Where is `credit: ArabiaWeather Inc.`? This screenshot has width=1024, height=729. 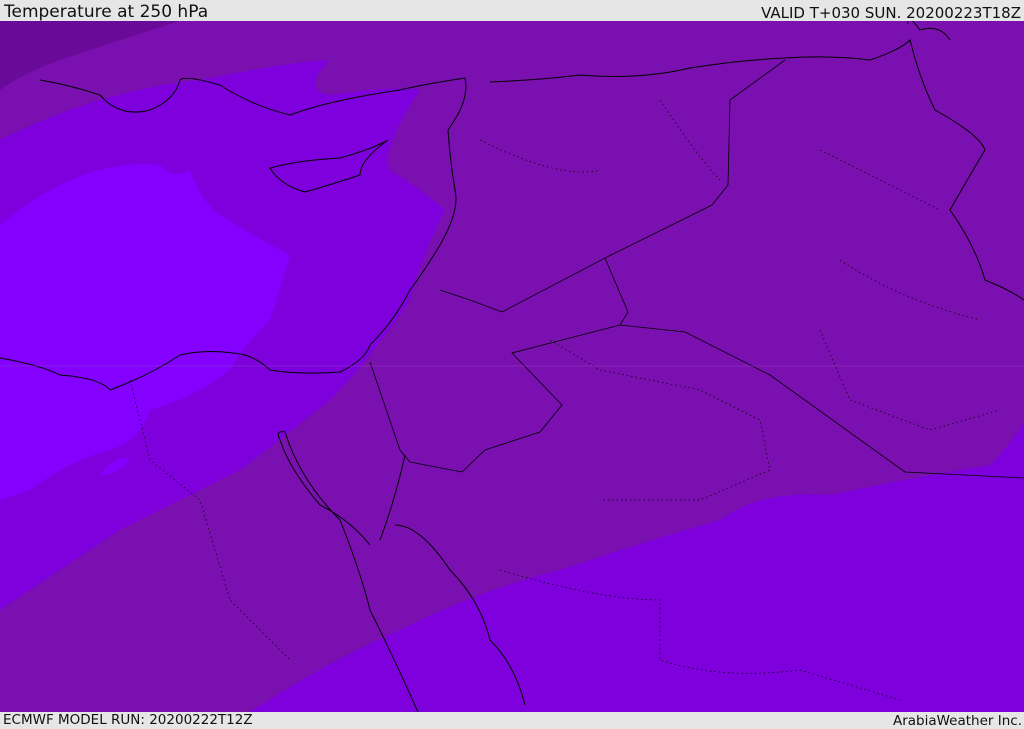
credit: ArabiaWeather Inc. is located at coordinates (957, 721).